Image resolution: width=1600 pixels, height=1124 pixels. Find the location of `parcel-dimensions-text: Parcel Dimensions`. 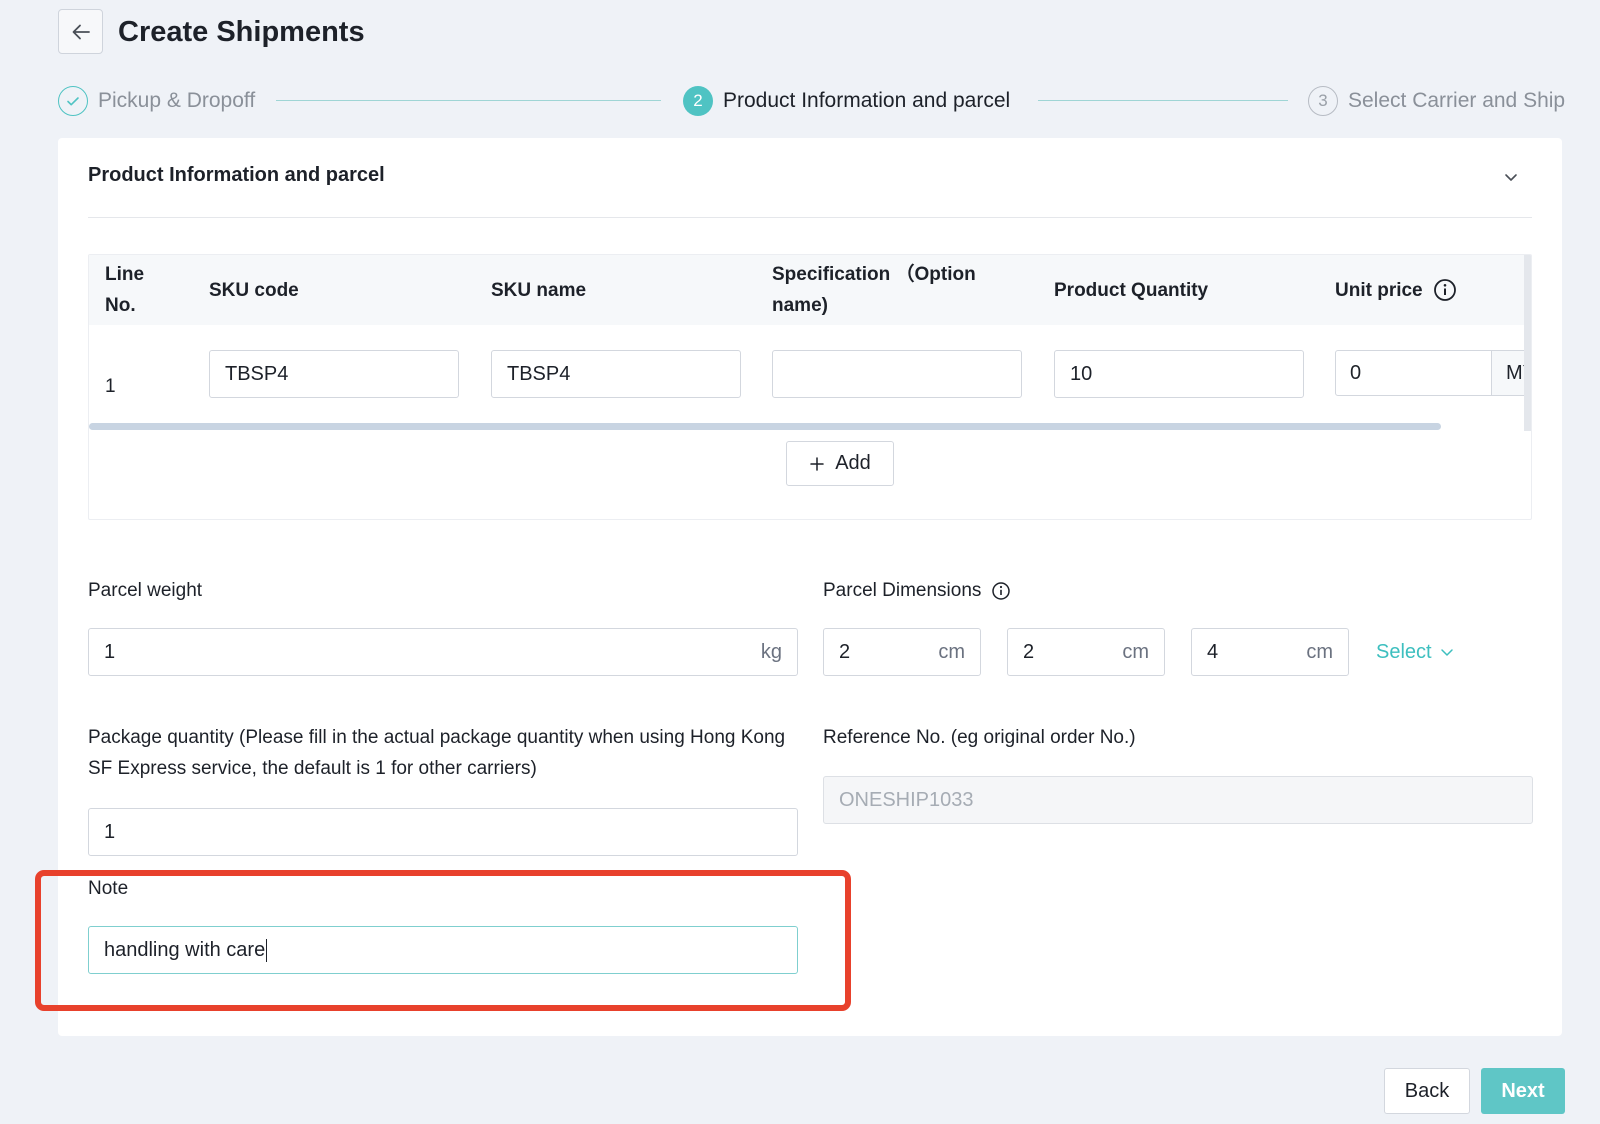

parcel-dimensions-text: Parcel Dimensions is located at coordinates (902, 590).